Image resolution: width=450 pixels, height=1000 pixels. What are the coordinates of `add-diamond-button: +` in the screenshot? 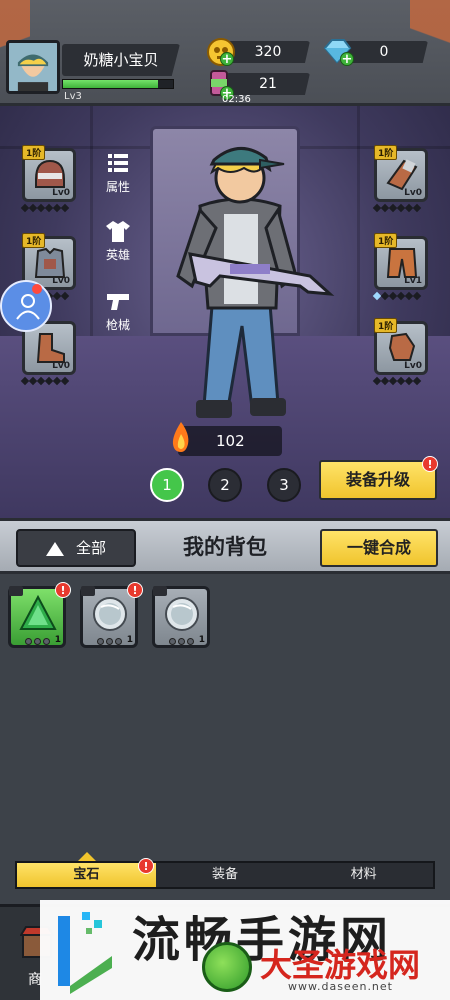 It's located at (347, 59).